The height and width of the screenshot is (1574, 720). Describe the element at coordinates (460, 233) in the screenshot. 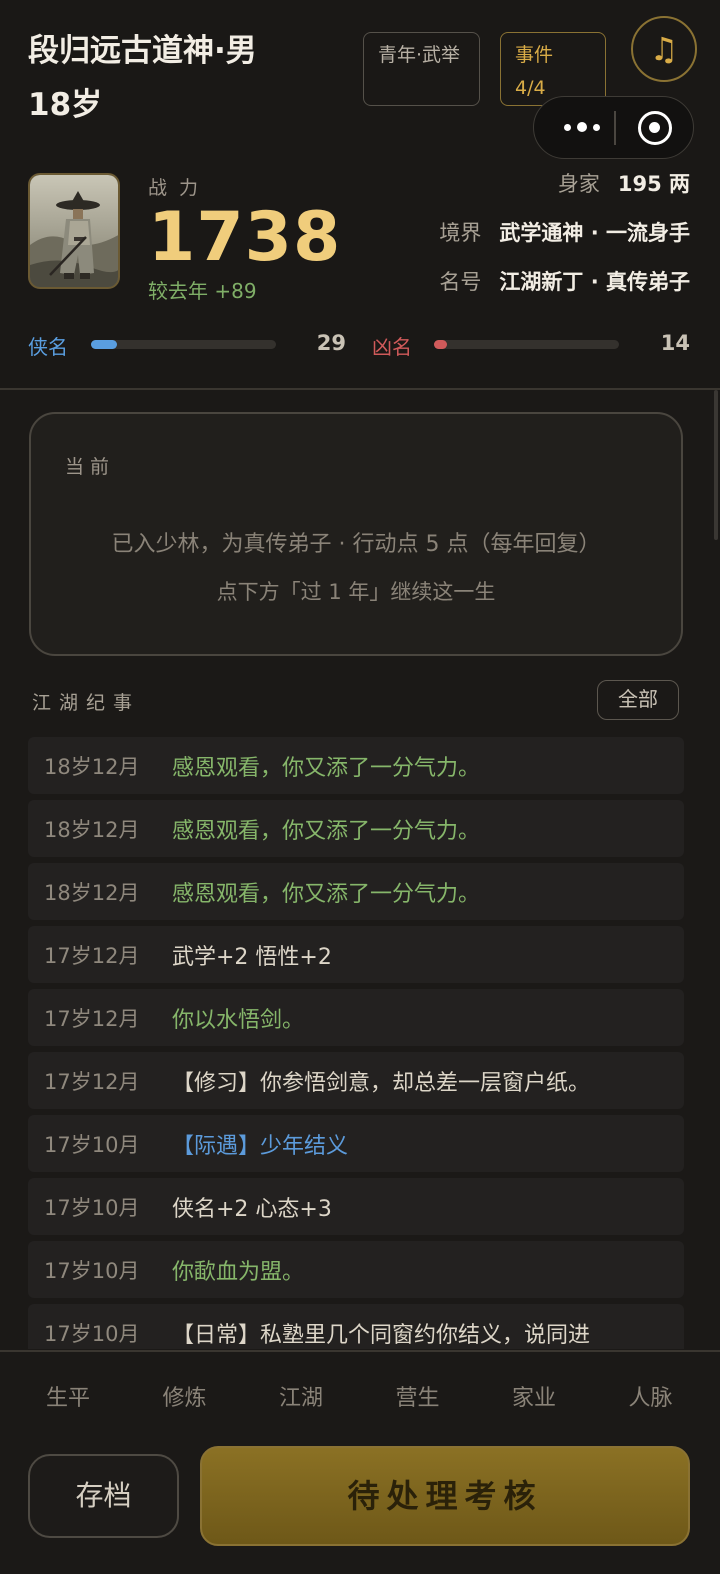

I see `realm-label: 境界` at that location.